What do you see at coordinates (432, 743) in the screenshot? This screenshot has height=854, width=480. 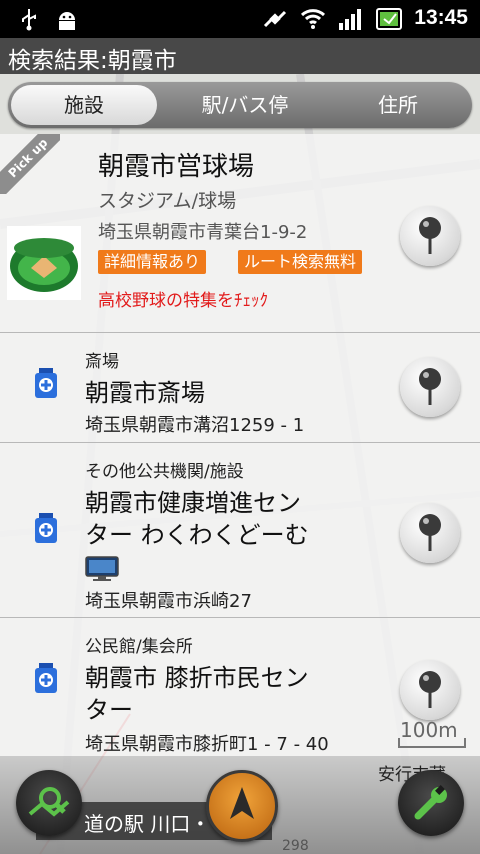 I see `map-scale-bar` at bounding box center [432, 743].